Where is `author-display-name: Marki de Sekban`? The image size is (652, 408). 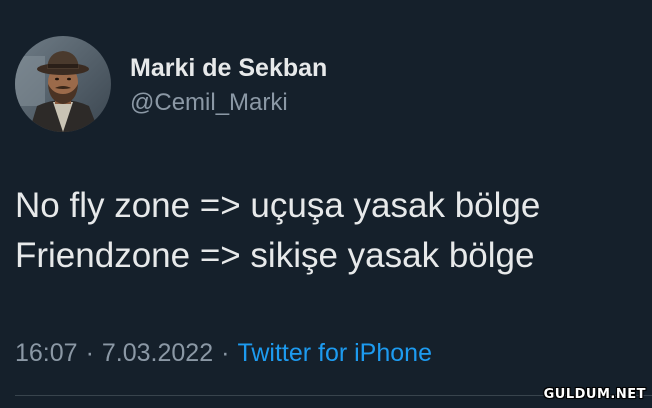
author-display-name: Marki de Sekban is located at coordinates (228, 68).